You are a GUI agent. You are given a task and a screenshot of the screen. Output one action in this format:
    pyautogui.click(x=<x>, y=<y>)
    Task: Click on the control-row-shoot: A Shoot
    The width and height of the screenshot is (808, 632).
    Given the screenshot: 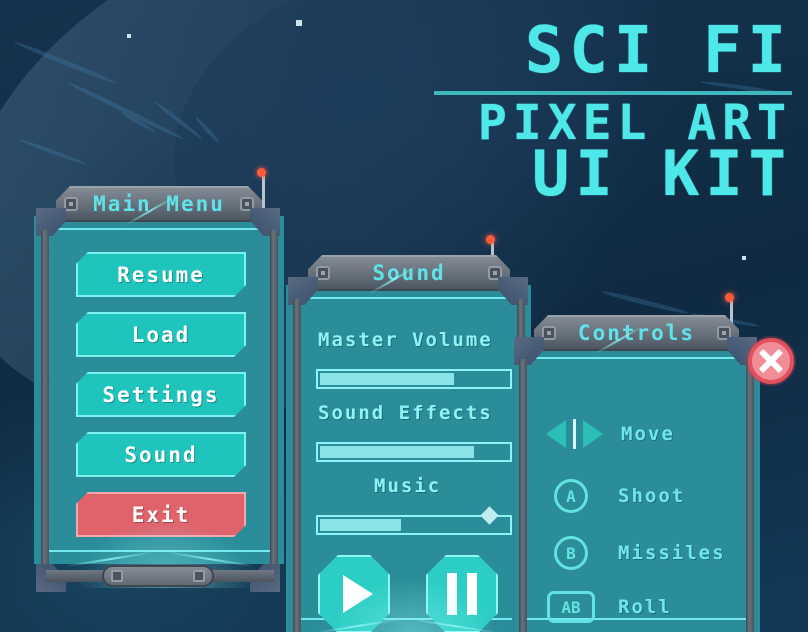 What is the action you would take?
    pyautogui.click(x=619, y=496)
    